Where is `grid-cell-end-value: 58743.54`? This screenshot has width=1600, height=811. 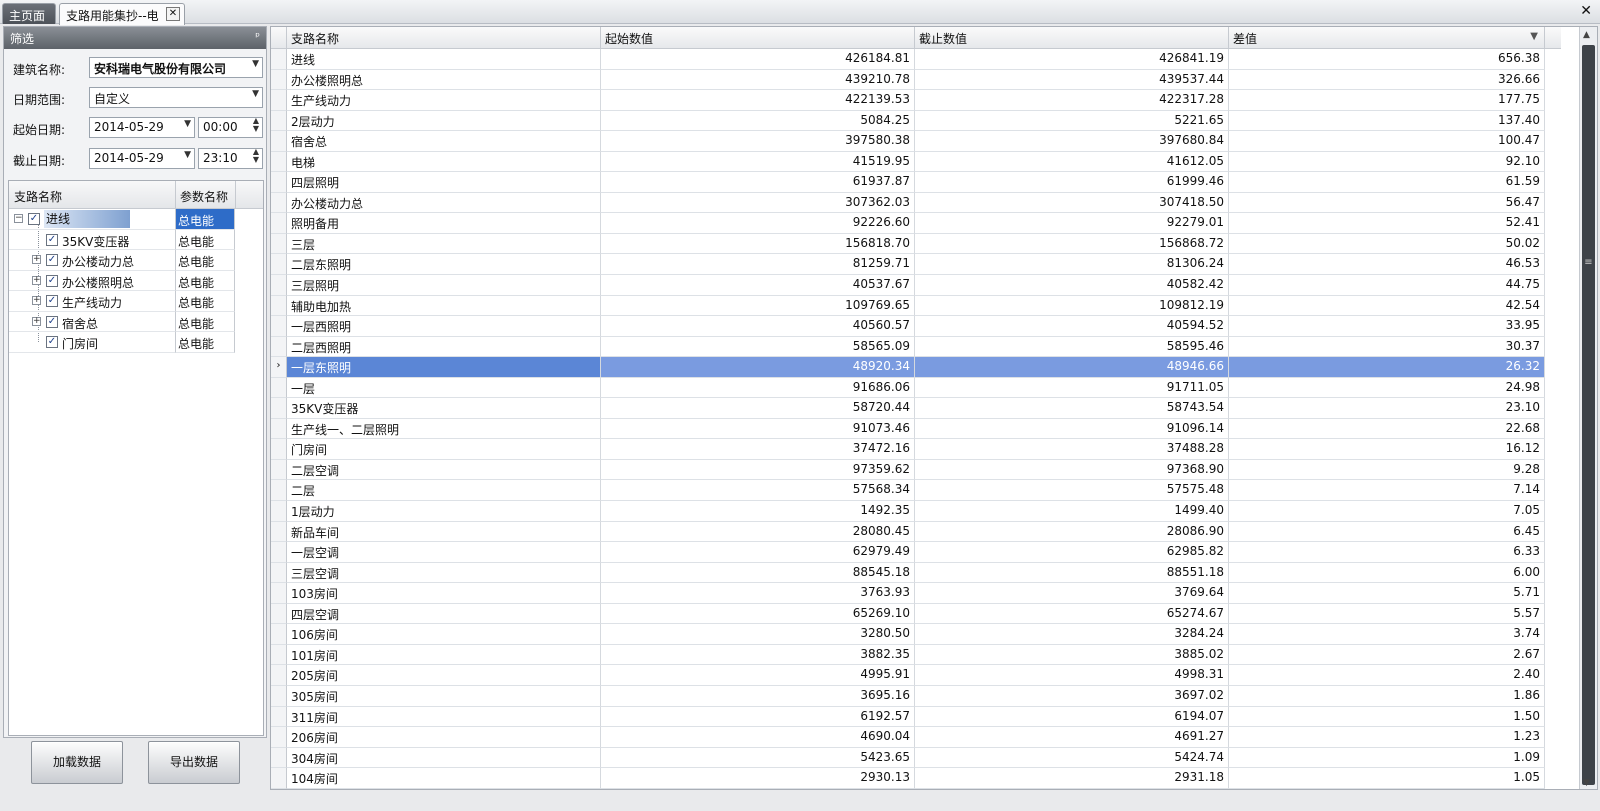
grid-cell-end-value: 58743.54 is located at coordinates (1072, 408).